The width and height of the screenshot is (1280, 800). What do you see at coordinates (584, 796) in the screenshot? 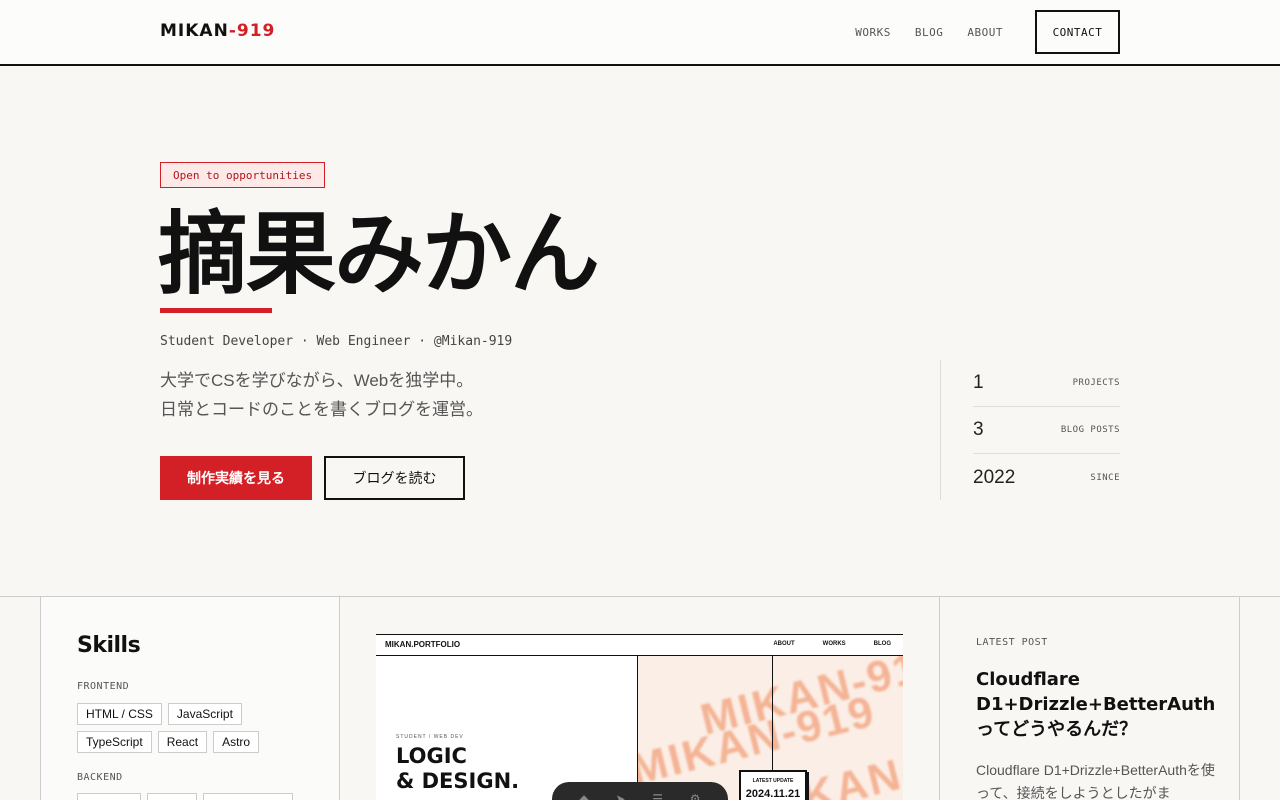
I see `toolbar-icon: ◆` at bounding box center [584, 796].